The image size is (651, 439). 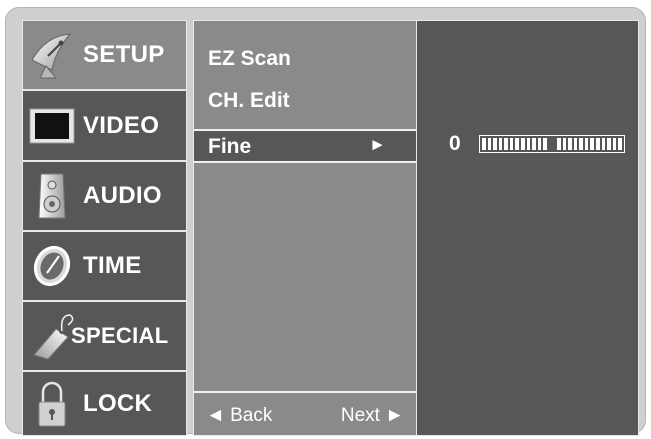 What do you see at coordinates (52, 196) in the screenshot?
I see `speaker-icon` at bounding box center [52, 196].